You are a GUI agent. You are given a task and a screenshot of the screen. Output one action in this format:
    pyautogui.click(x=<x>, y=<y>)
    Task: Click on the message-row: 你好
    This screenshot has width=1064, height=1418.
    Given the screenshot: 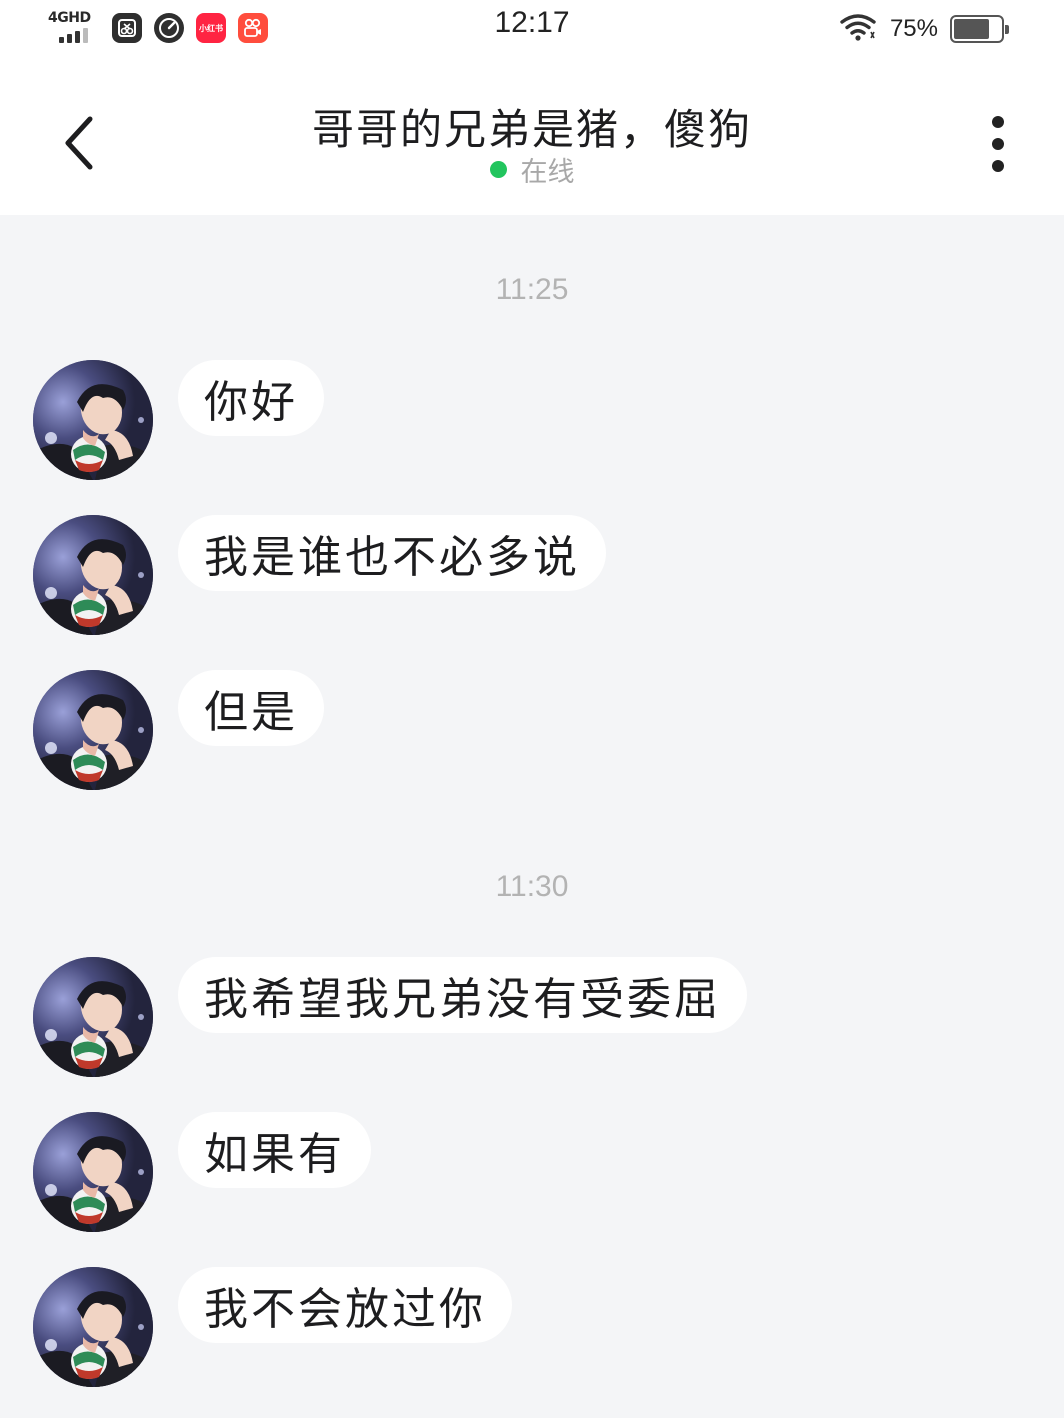 What is the action you would take?
    pyautogui.click(x=178, y=420)
    